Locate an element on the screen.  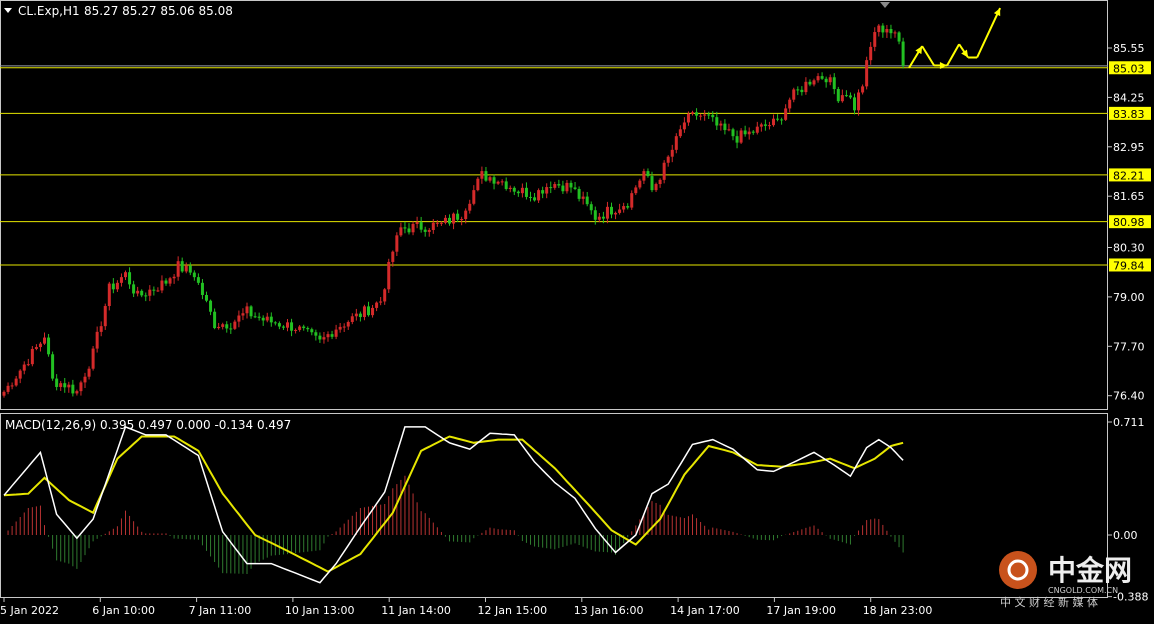
time-tick-label: 5 Jan 2022 is located at coordinates (29, 610).